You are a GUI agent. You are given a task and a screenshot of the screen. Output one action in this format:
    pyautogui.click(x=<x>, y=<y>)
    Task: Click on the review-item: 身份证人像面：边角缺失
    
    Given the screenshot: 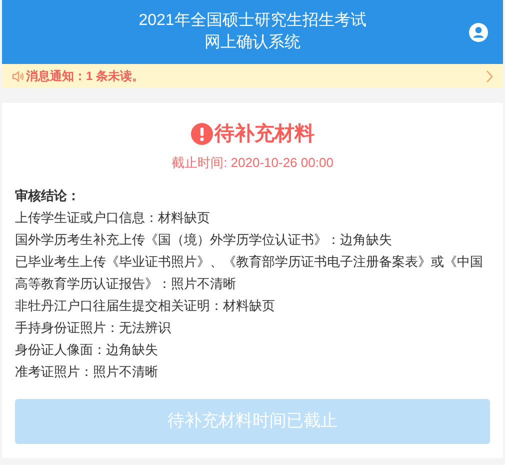 What is the action you would take?
    pyautogui.click(x=87, y=349)
    